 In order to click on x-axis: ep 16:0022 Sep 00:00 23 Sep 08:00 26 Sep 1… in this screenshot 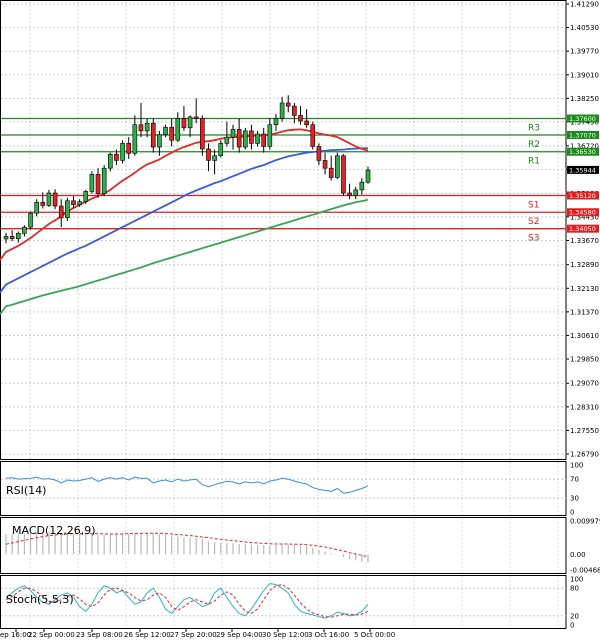, I will do `click(197, 634)`.